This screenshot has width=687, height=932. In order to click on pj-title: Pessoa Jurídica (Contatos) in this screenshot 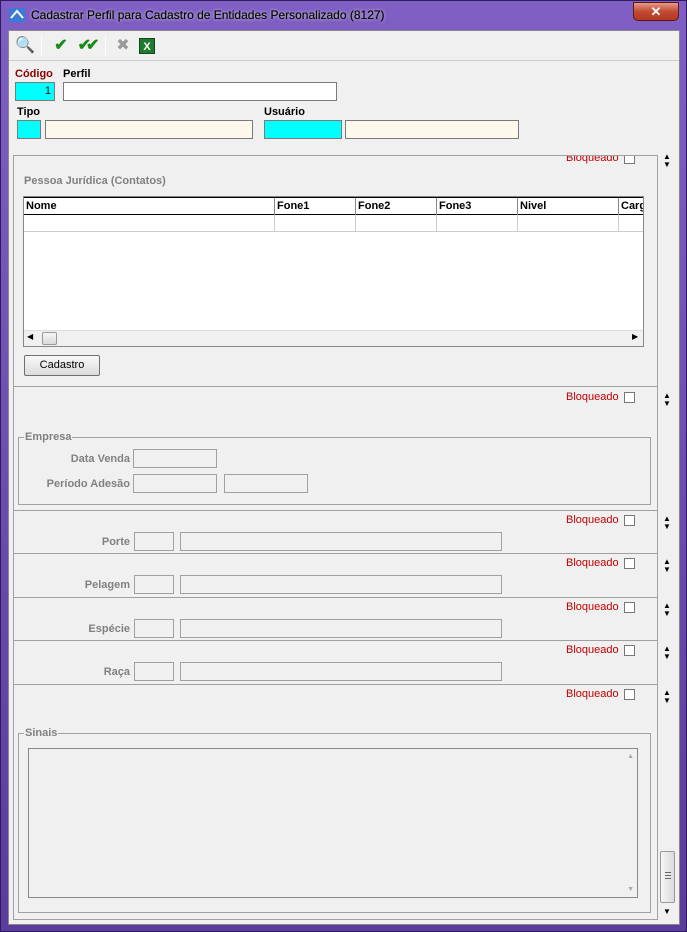, I will do `click(95, 181)`.